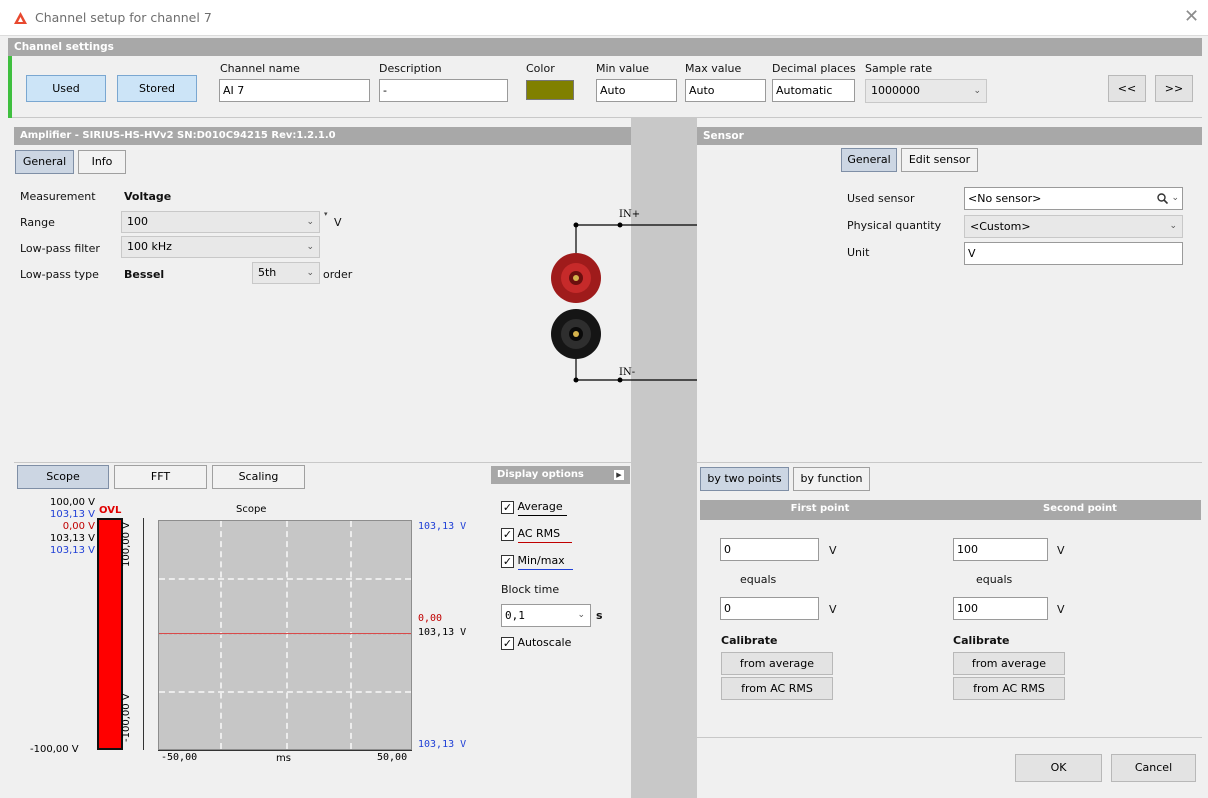  I want to click on channel-settings-header: Channel settings, so click(605, 47).